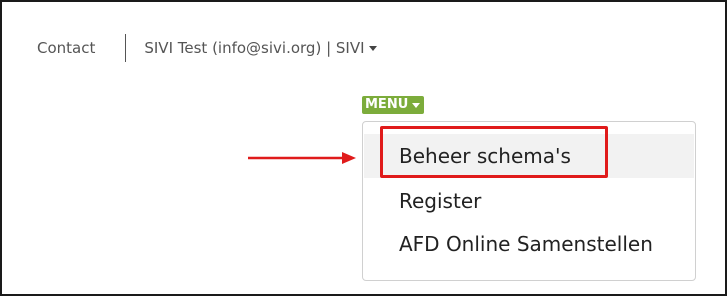 This screenshot has width=727, height=296. I want to click on contact-link: Contact, so click(66, 48).